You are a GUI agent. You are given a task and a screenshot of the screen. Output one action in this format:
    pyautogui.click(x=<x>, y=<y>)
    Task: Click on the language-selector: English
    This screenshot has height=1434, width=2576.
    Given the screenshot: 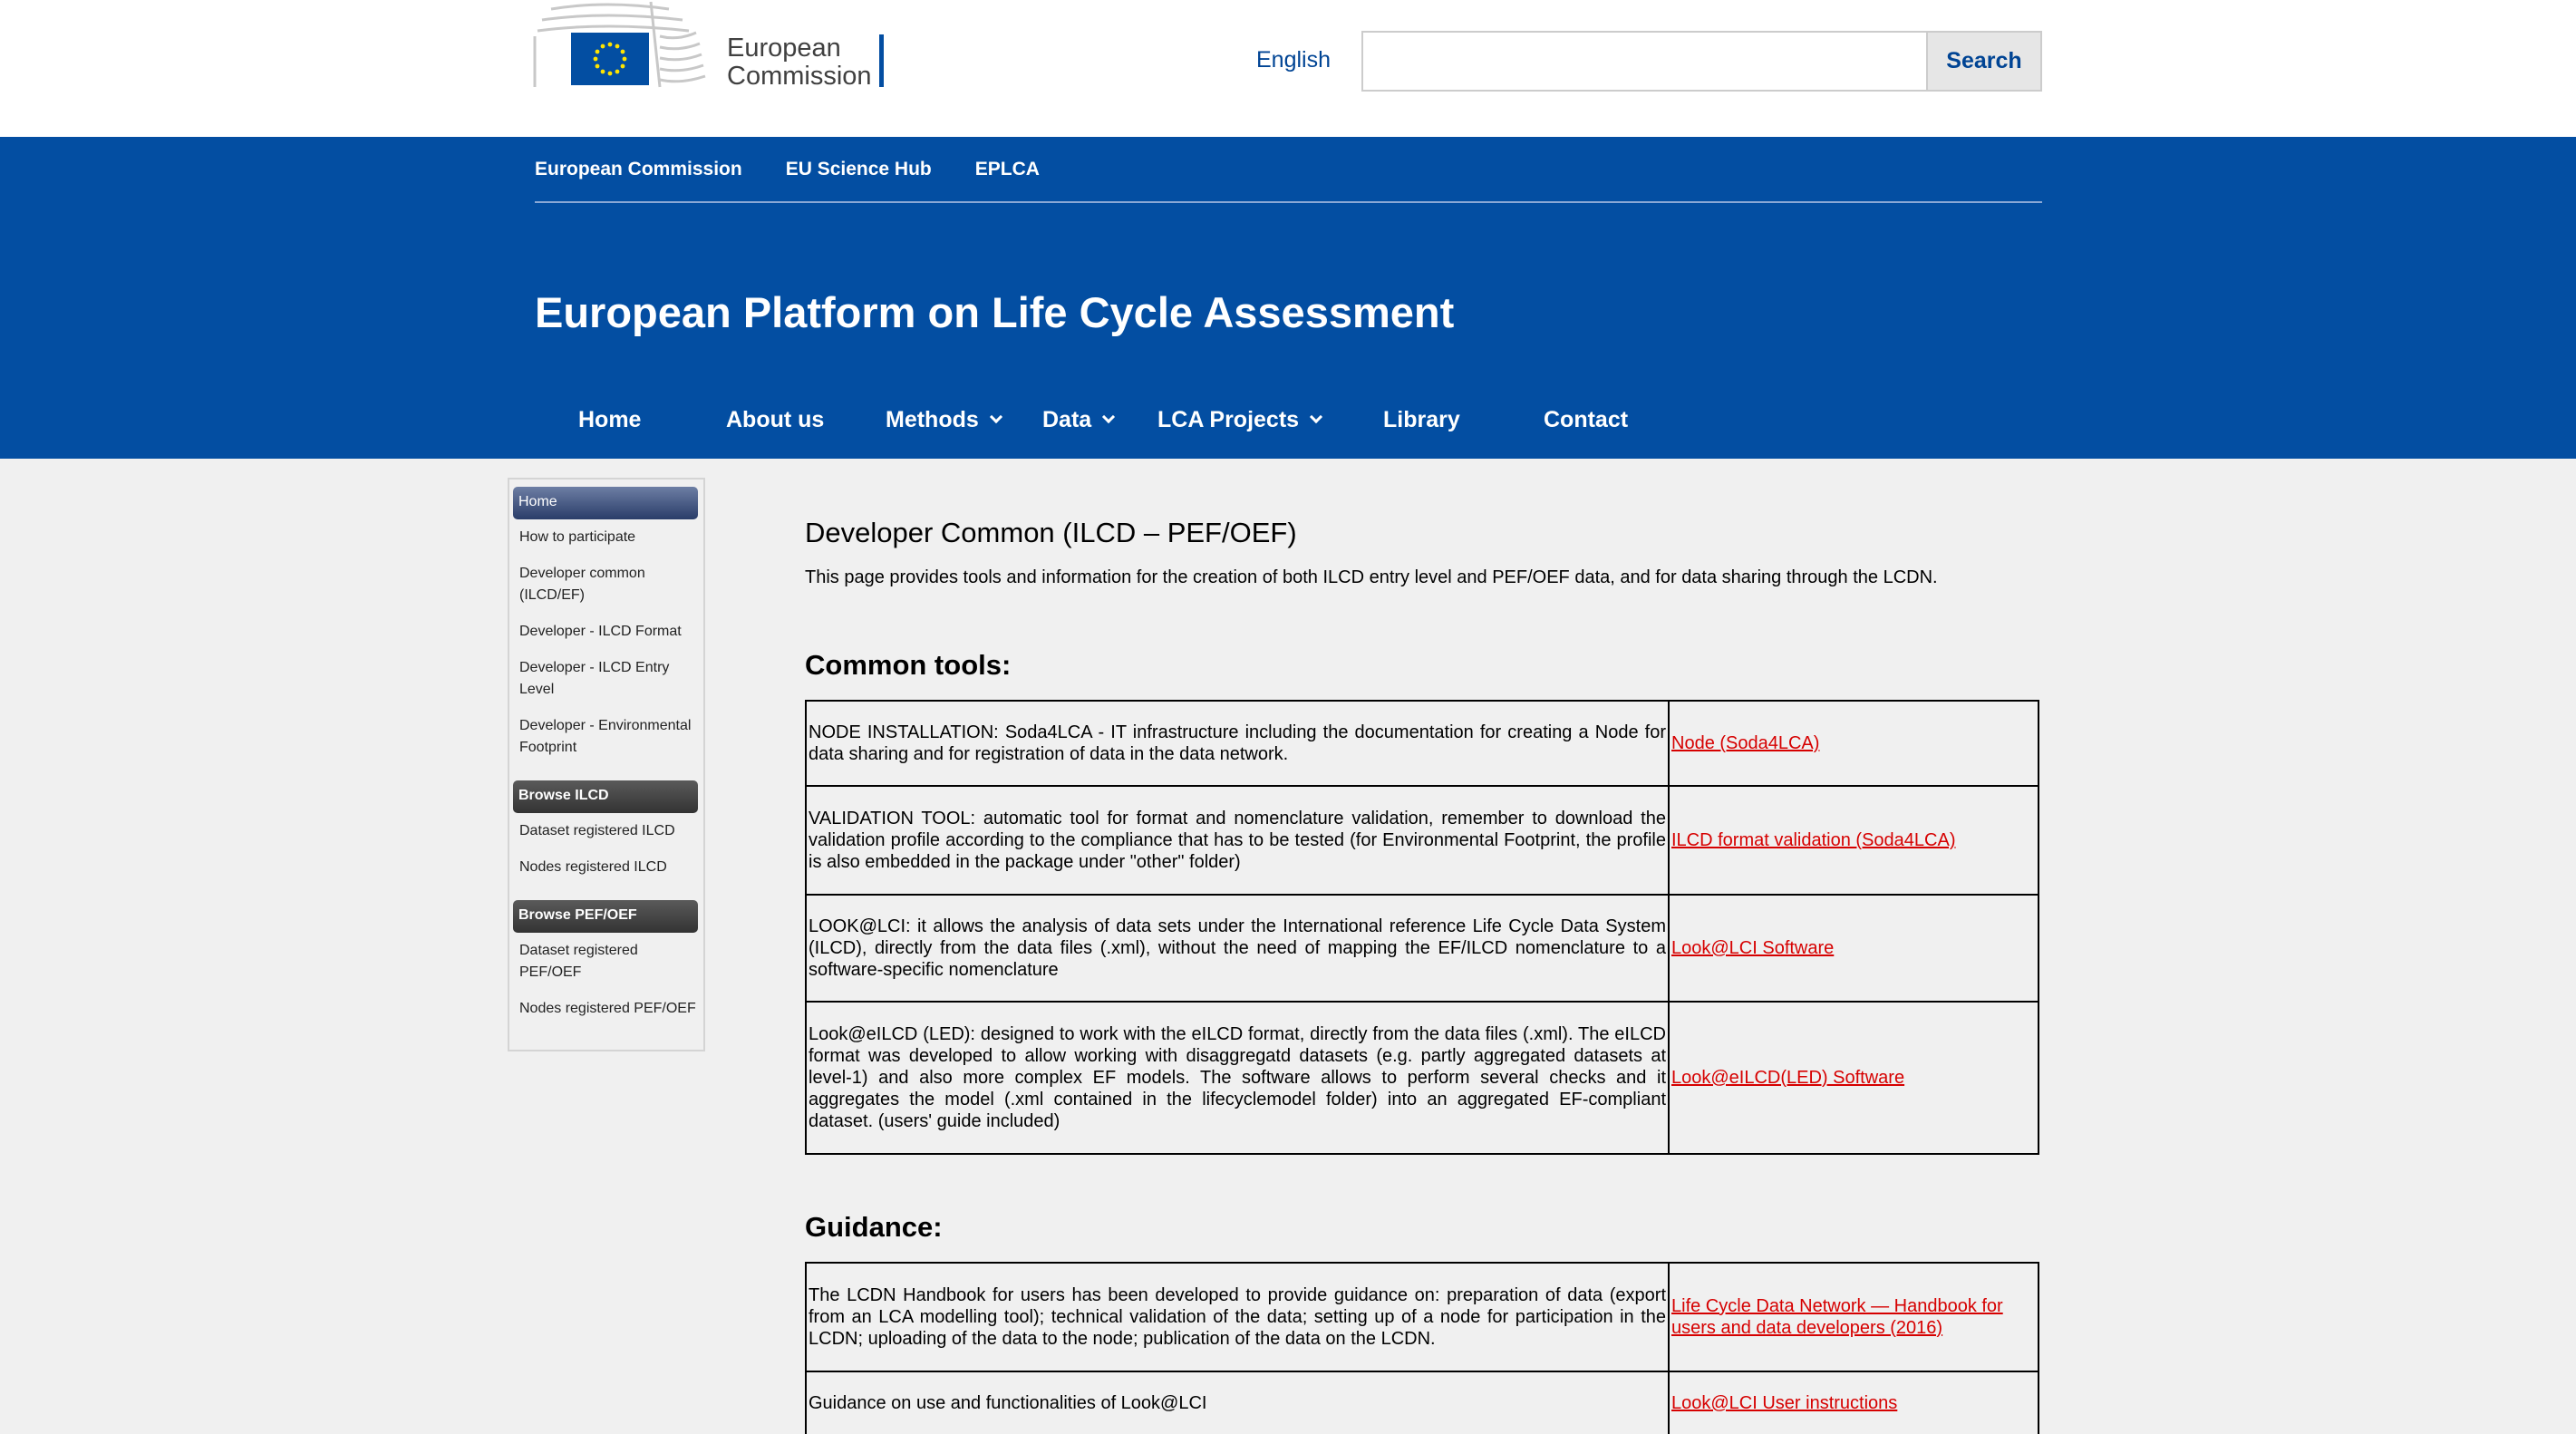 What is the action you would take?
    pyautogui.click(x=1293, y=60)
    